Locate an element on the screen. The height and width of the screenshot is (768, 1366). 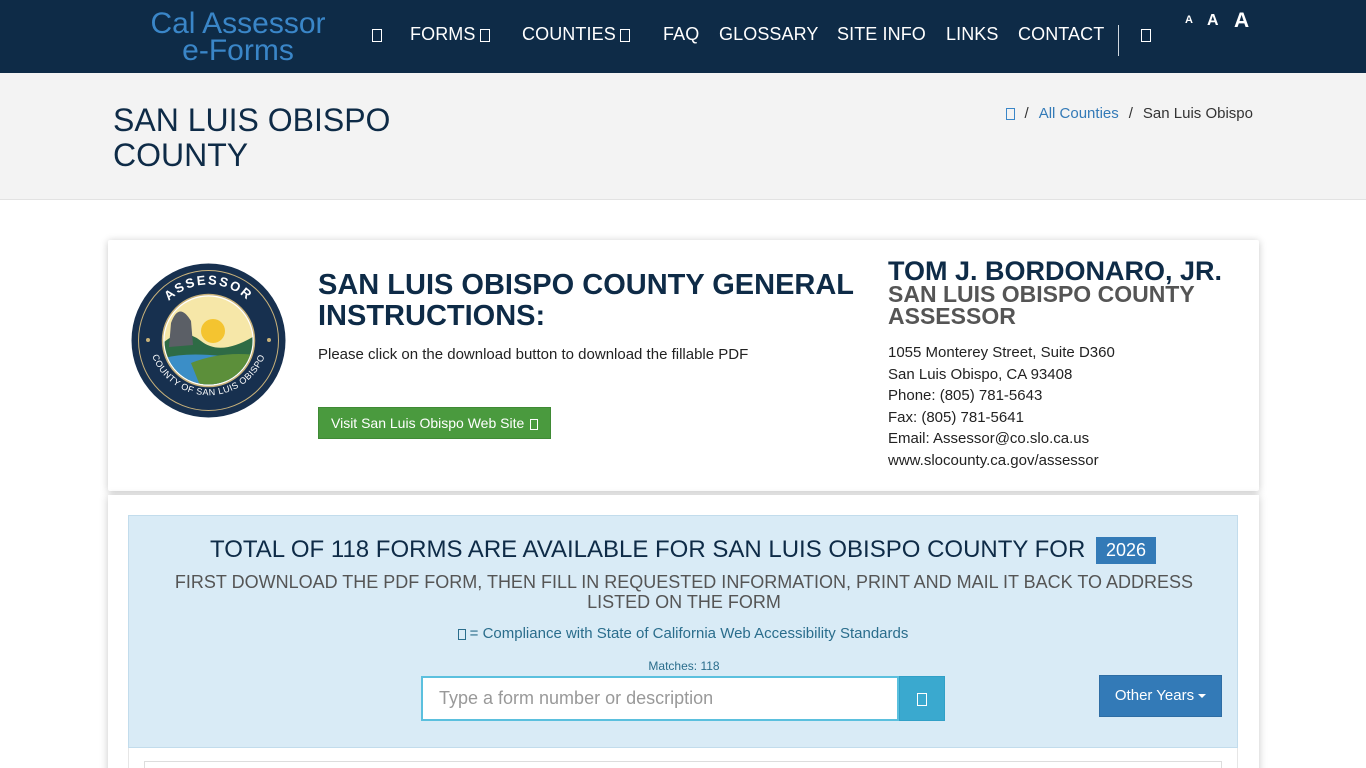
visit-website-label: Visit San Luis Obispo Web Site is located at coordinates (428, 423).